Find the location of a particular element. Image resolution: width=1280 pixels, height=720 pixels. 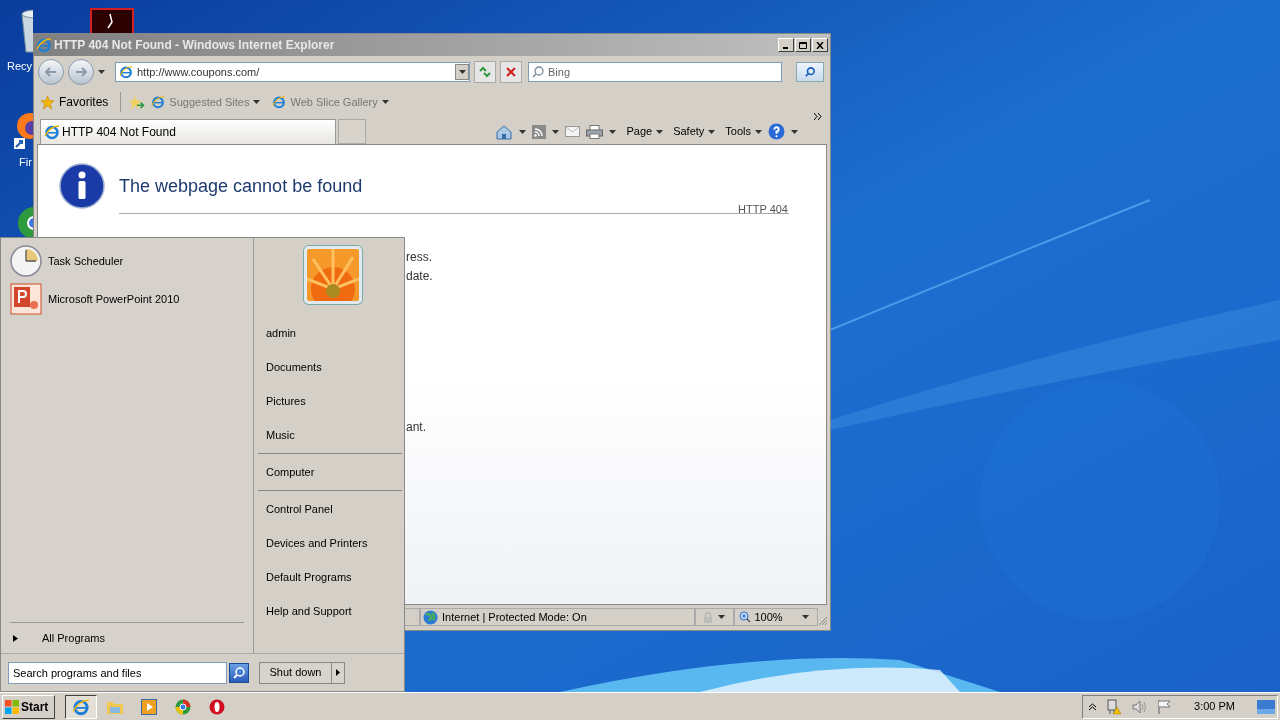

show-desktop-icon is located at coordinates (1266, 706).